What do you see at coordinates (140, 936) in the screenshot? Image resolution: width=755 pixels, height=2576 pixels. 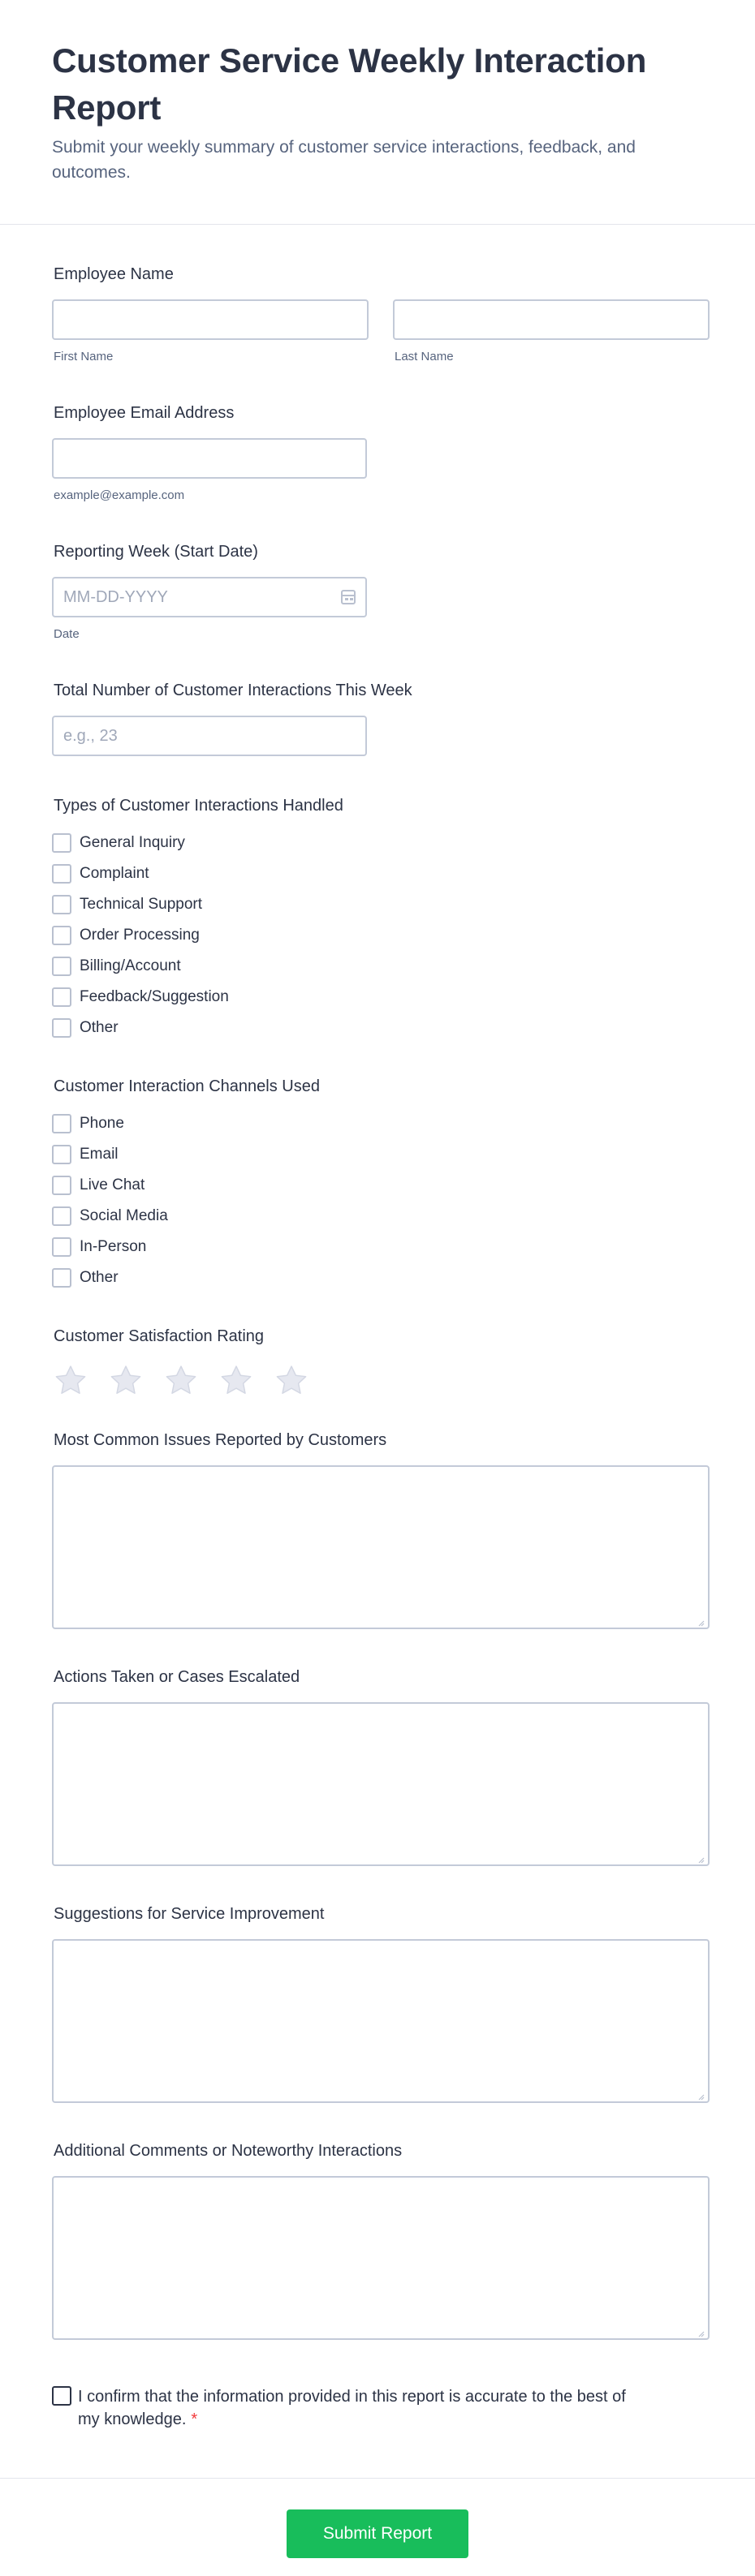 I see `interaction-type-option-label: Order Processing` at bounding box center [140, 936].